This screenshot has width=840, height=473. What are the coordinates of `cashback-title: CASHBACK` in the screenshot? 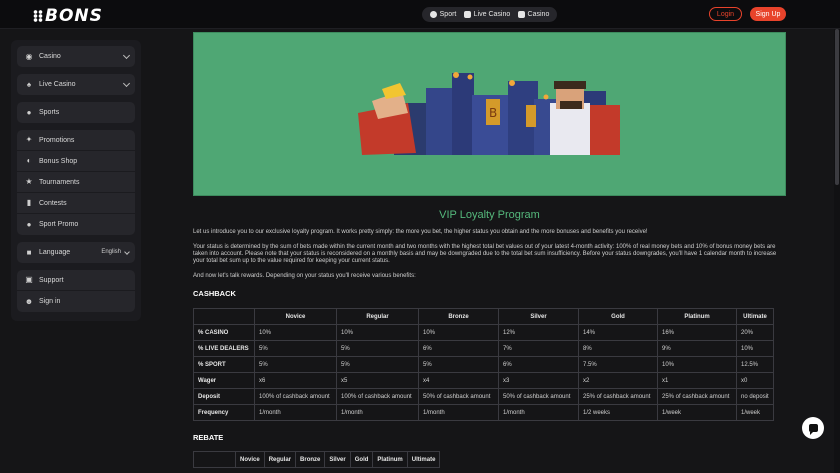 It's located at (214, 293).